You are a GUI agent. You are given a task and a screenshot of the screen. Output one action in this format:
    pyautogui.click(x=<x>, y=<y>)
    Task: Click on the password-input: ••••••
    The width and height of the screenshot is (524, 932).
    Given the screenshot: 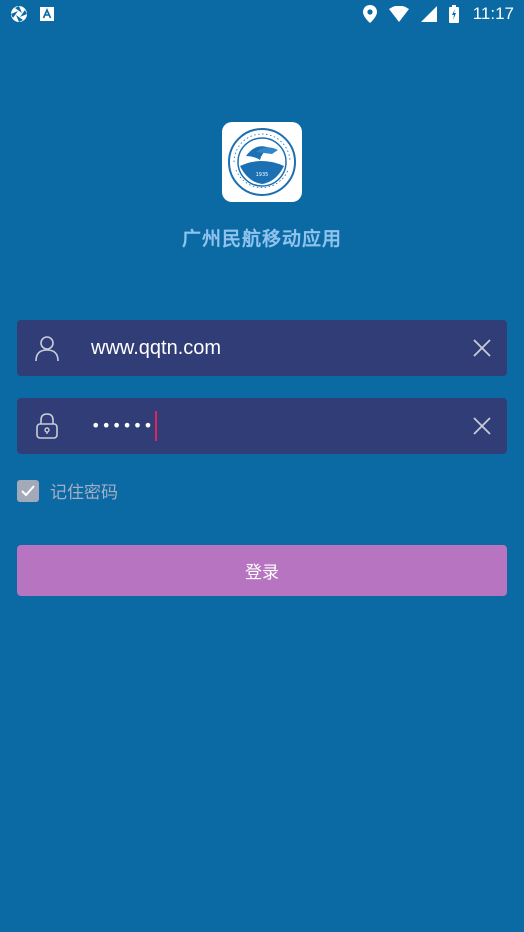 What is the action you would take?
    pyautogui.click(x=124, y=426)
    